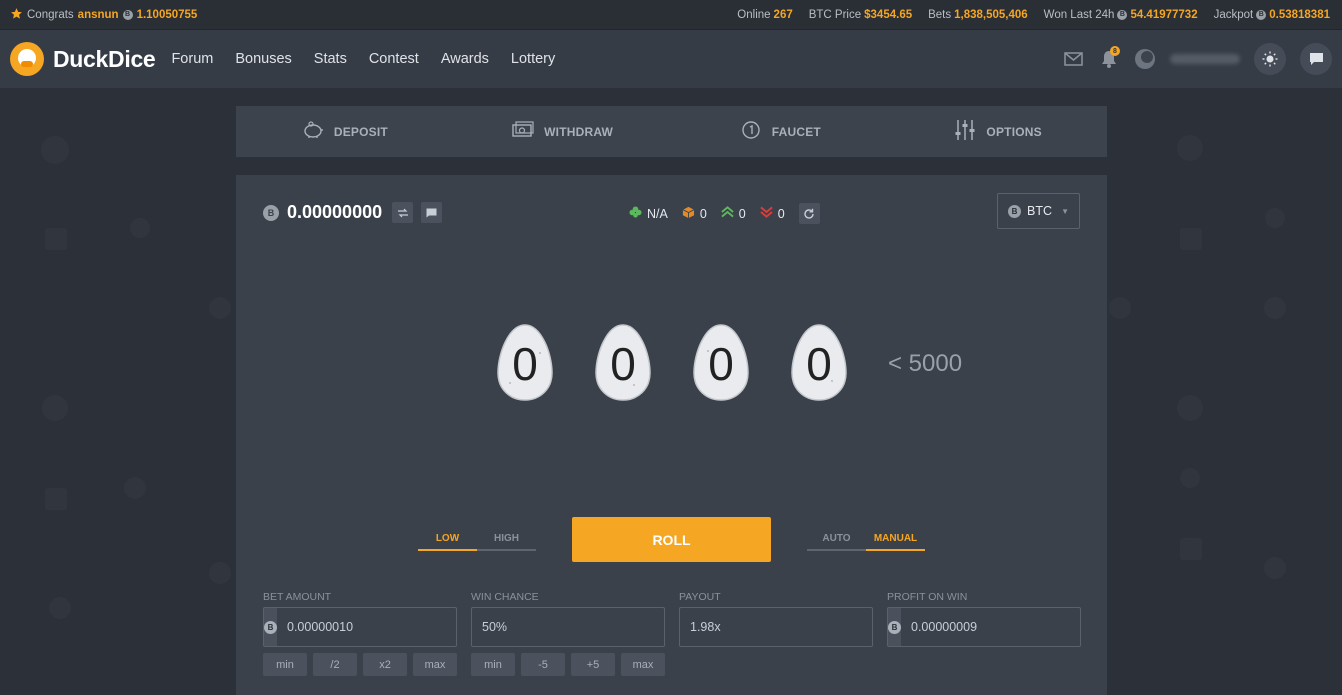  What do you see at coordinates (335, 664) in the screenshot?
I see `bet-half-button: /2` at bounding box center [335, 664].